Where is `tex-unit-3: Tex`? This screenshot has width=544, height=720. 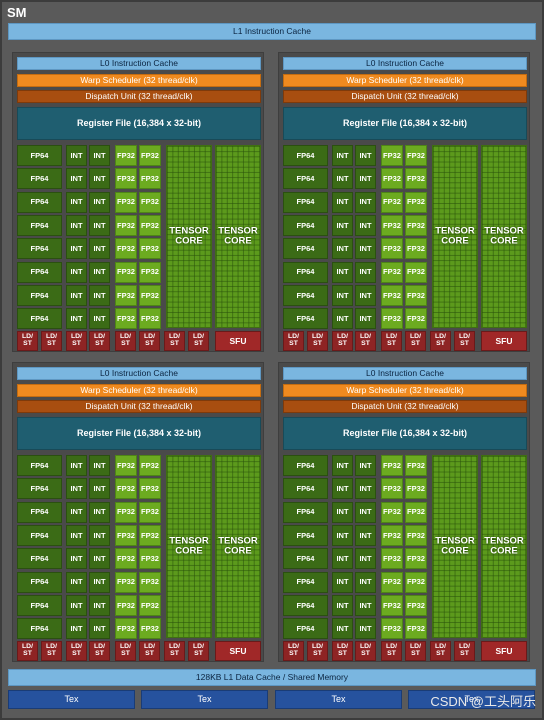
tex-unit-3: Tex is located at coordinates (338, 699).